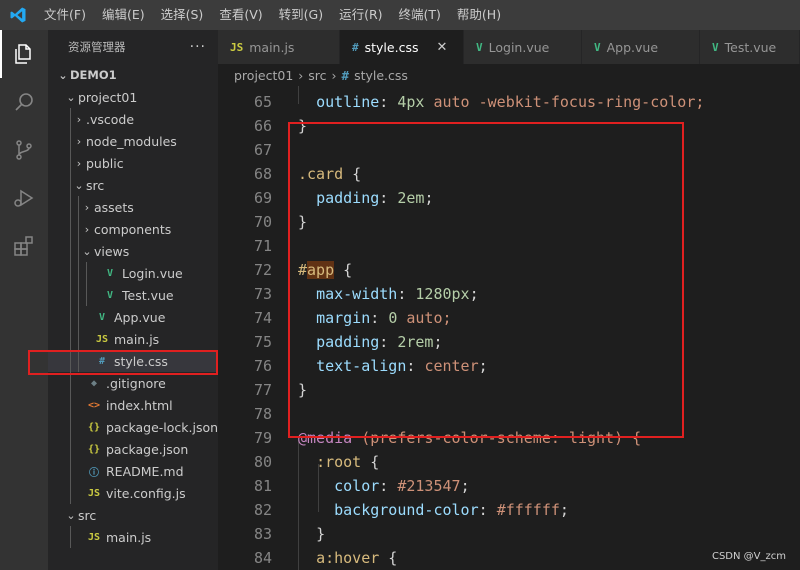 The width and height of the screenshot is (800, 570). What do you see at coordinates (133, 295) in the screenshot?
I see `tree-item: V Test.vue` at bounding box center [133, 295].